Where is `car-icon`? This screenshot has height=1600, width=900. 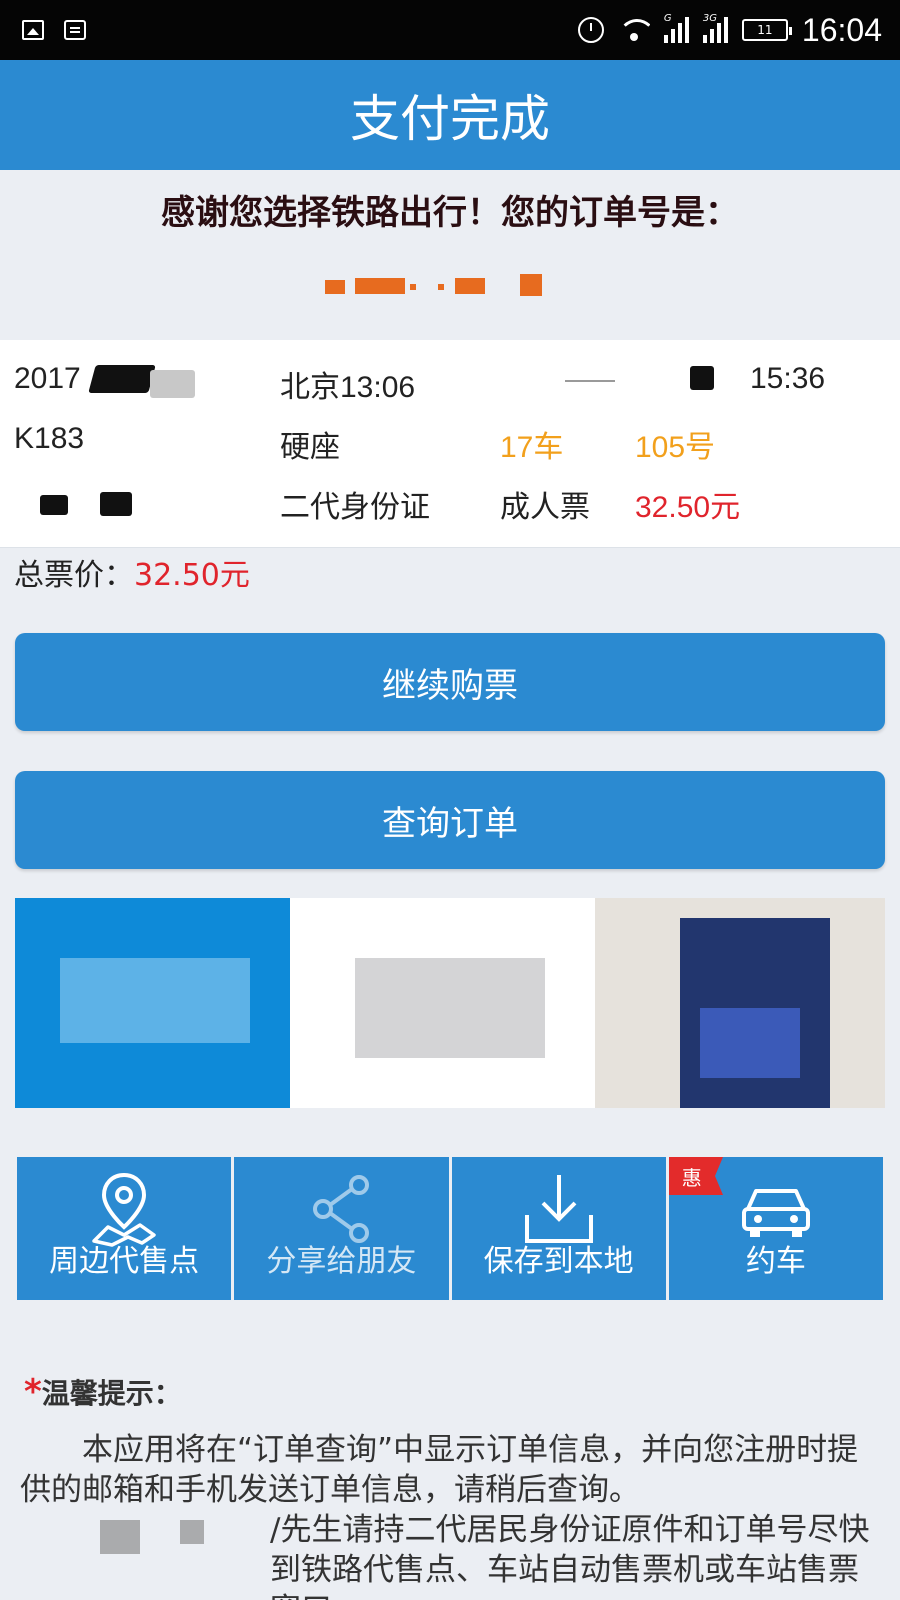
car-icon is located at coordinates (775, 1213).